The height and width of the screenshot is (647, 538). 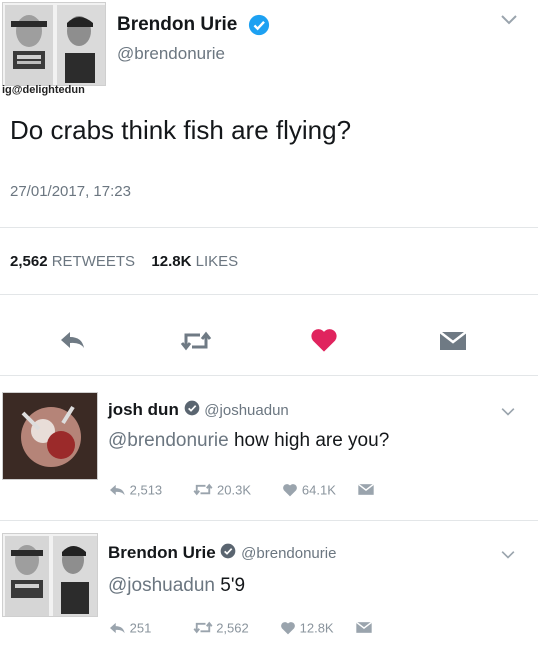 I want to click on reply-count: 251, so click(x=140, y=628).